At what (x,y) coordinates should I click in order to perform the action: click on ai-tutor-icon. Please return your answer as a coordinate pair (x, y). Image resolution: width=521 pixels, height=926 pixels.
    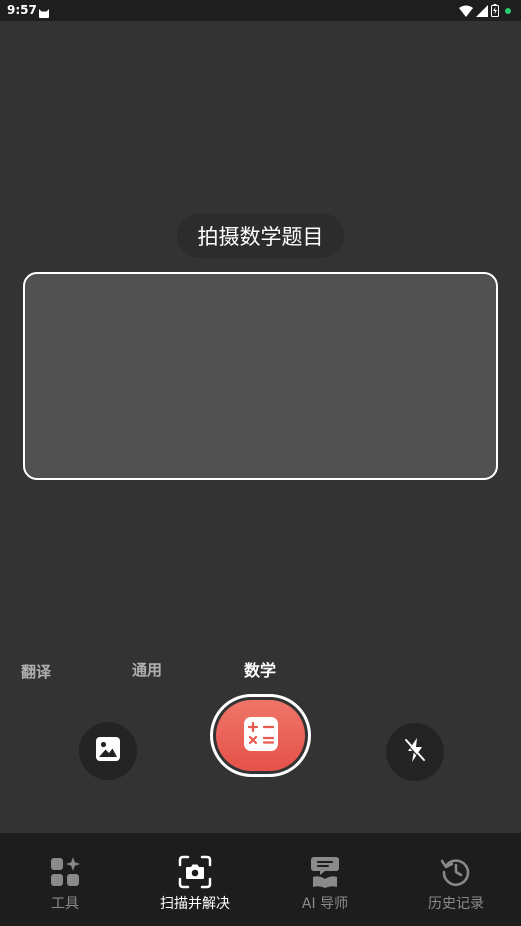
    Looking at the image, I should click on (325, 872).